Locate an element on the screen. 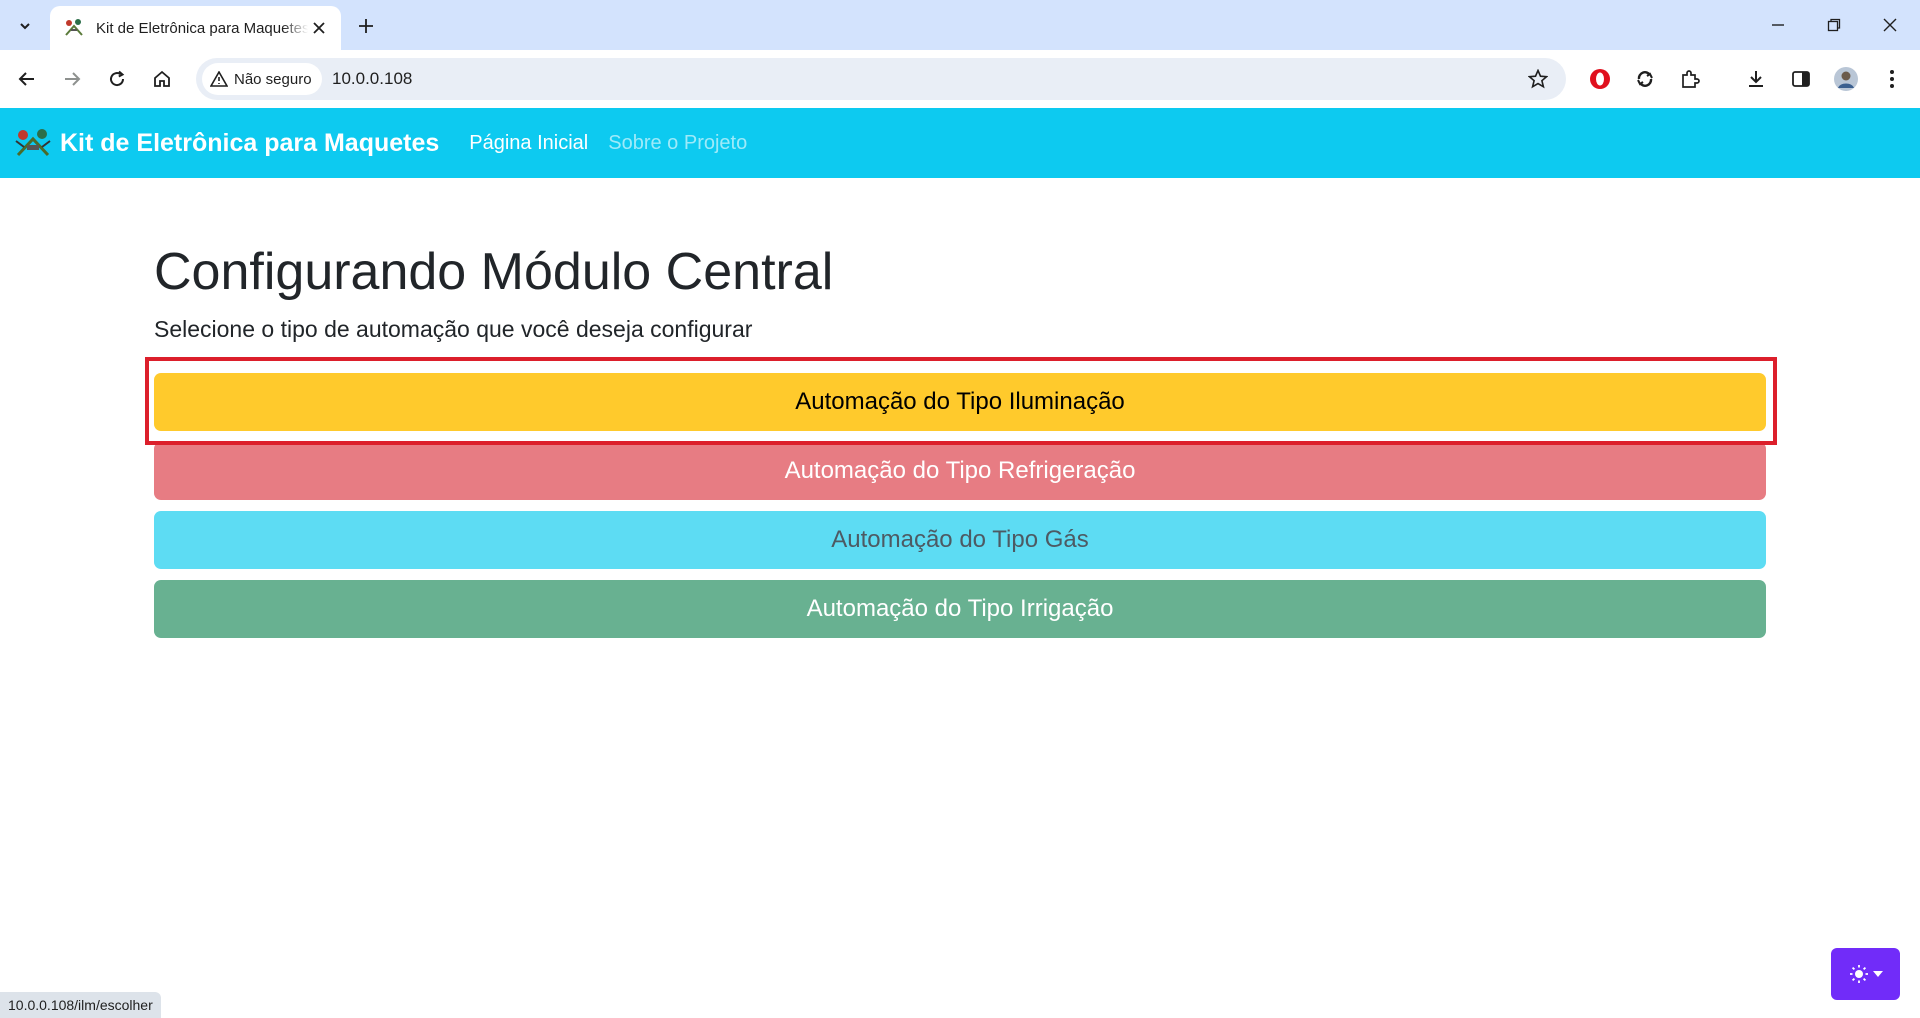 This screenshot has width=1920, height=1018. minimize-icon is located at coordinates (1778, 25).